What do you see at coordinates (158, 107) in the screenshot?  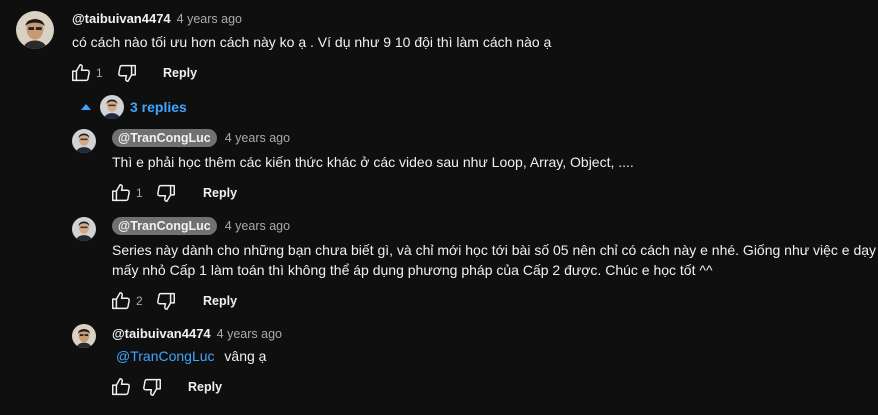 I see `replies-count-label: 3 replies` at bounding box center [158, 107].